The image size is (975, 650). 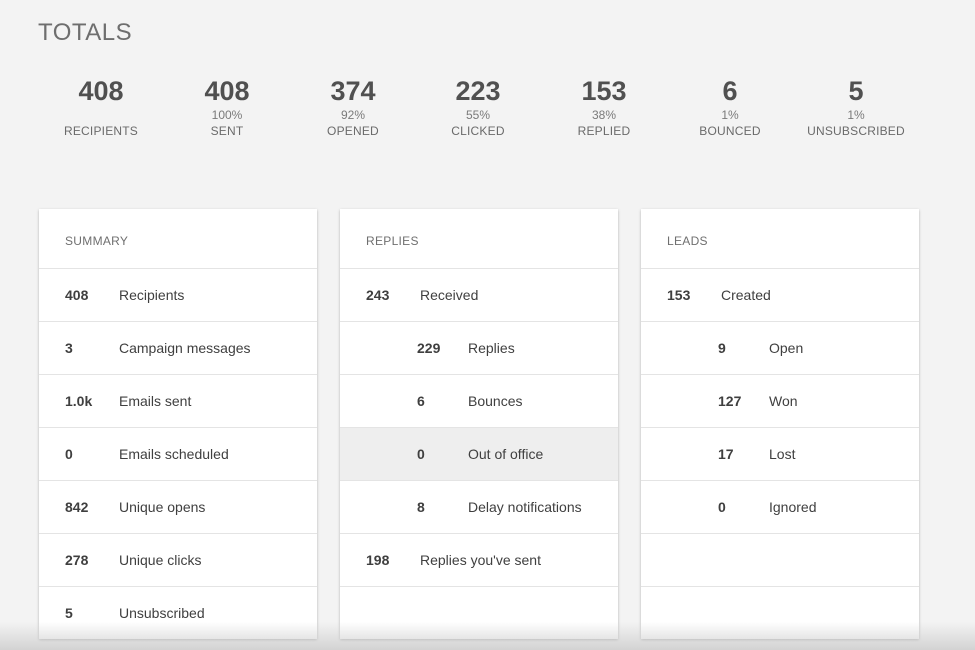 I want to click on row-label: Recipients, so click(x=152, y=295).